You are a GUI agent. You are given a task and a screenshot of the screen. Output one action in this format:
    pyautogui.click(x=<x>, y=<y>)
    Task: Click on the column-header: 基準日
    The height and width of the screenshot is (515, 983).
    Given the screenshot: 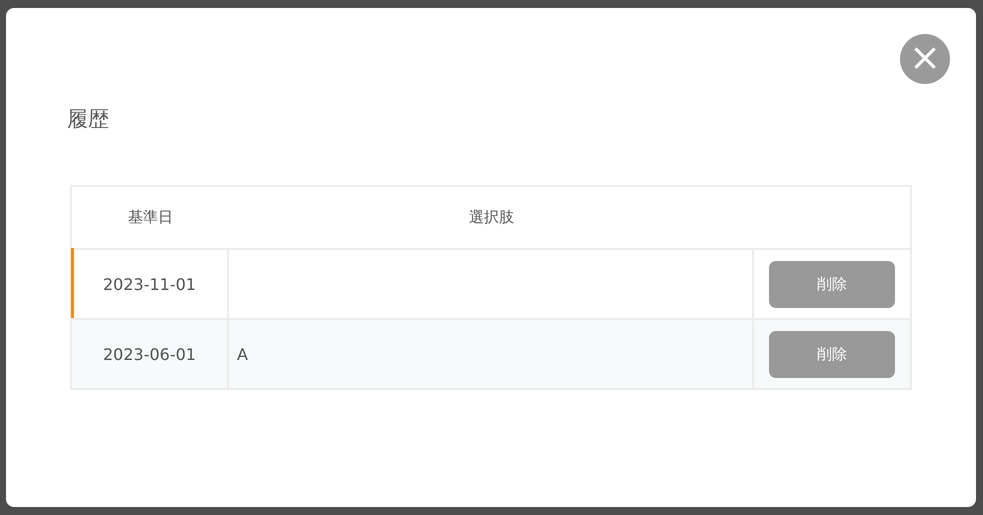 What is the action you would take?
    pyautogui.click(x=150, y=217)
    